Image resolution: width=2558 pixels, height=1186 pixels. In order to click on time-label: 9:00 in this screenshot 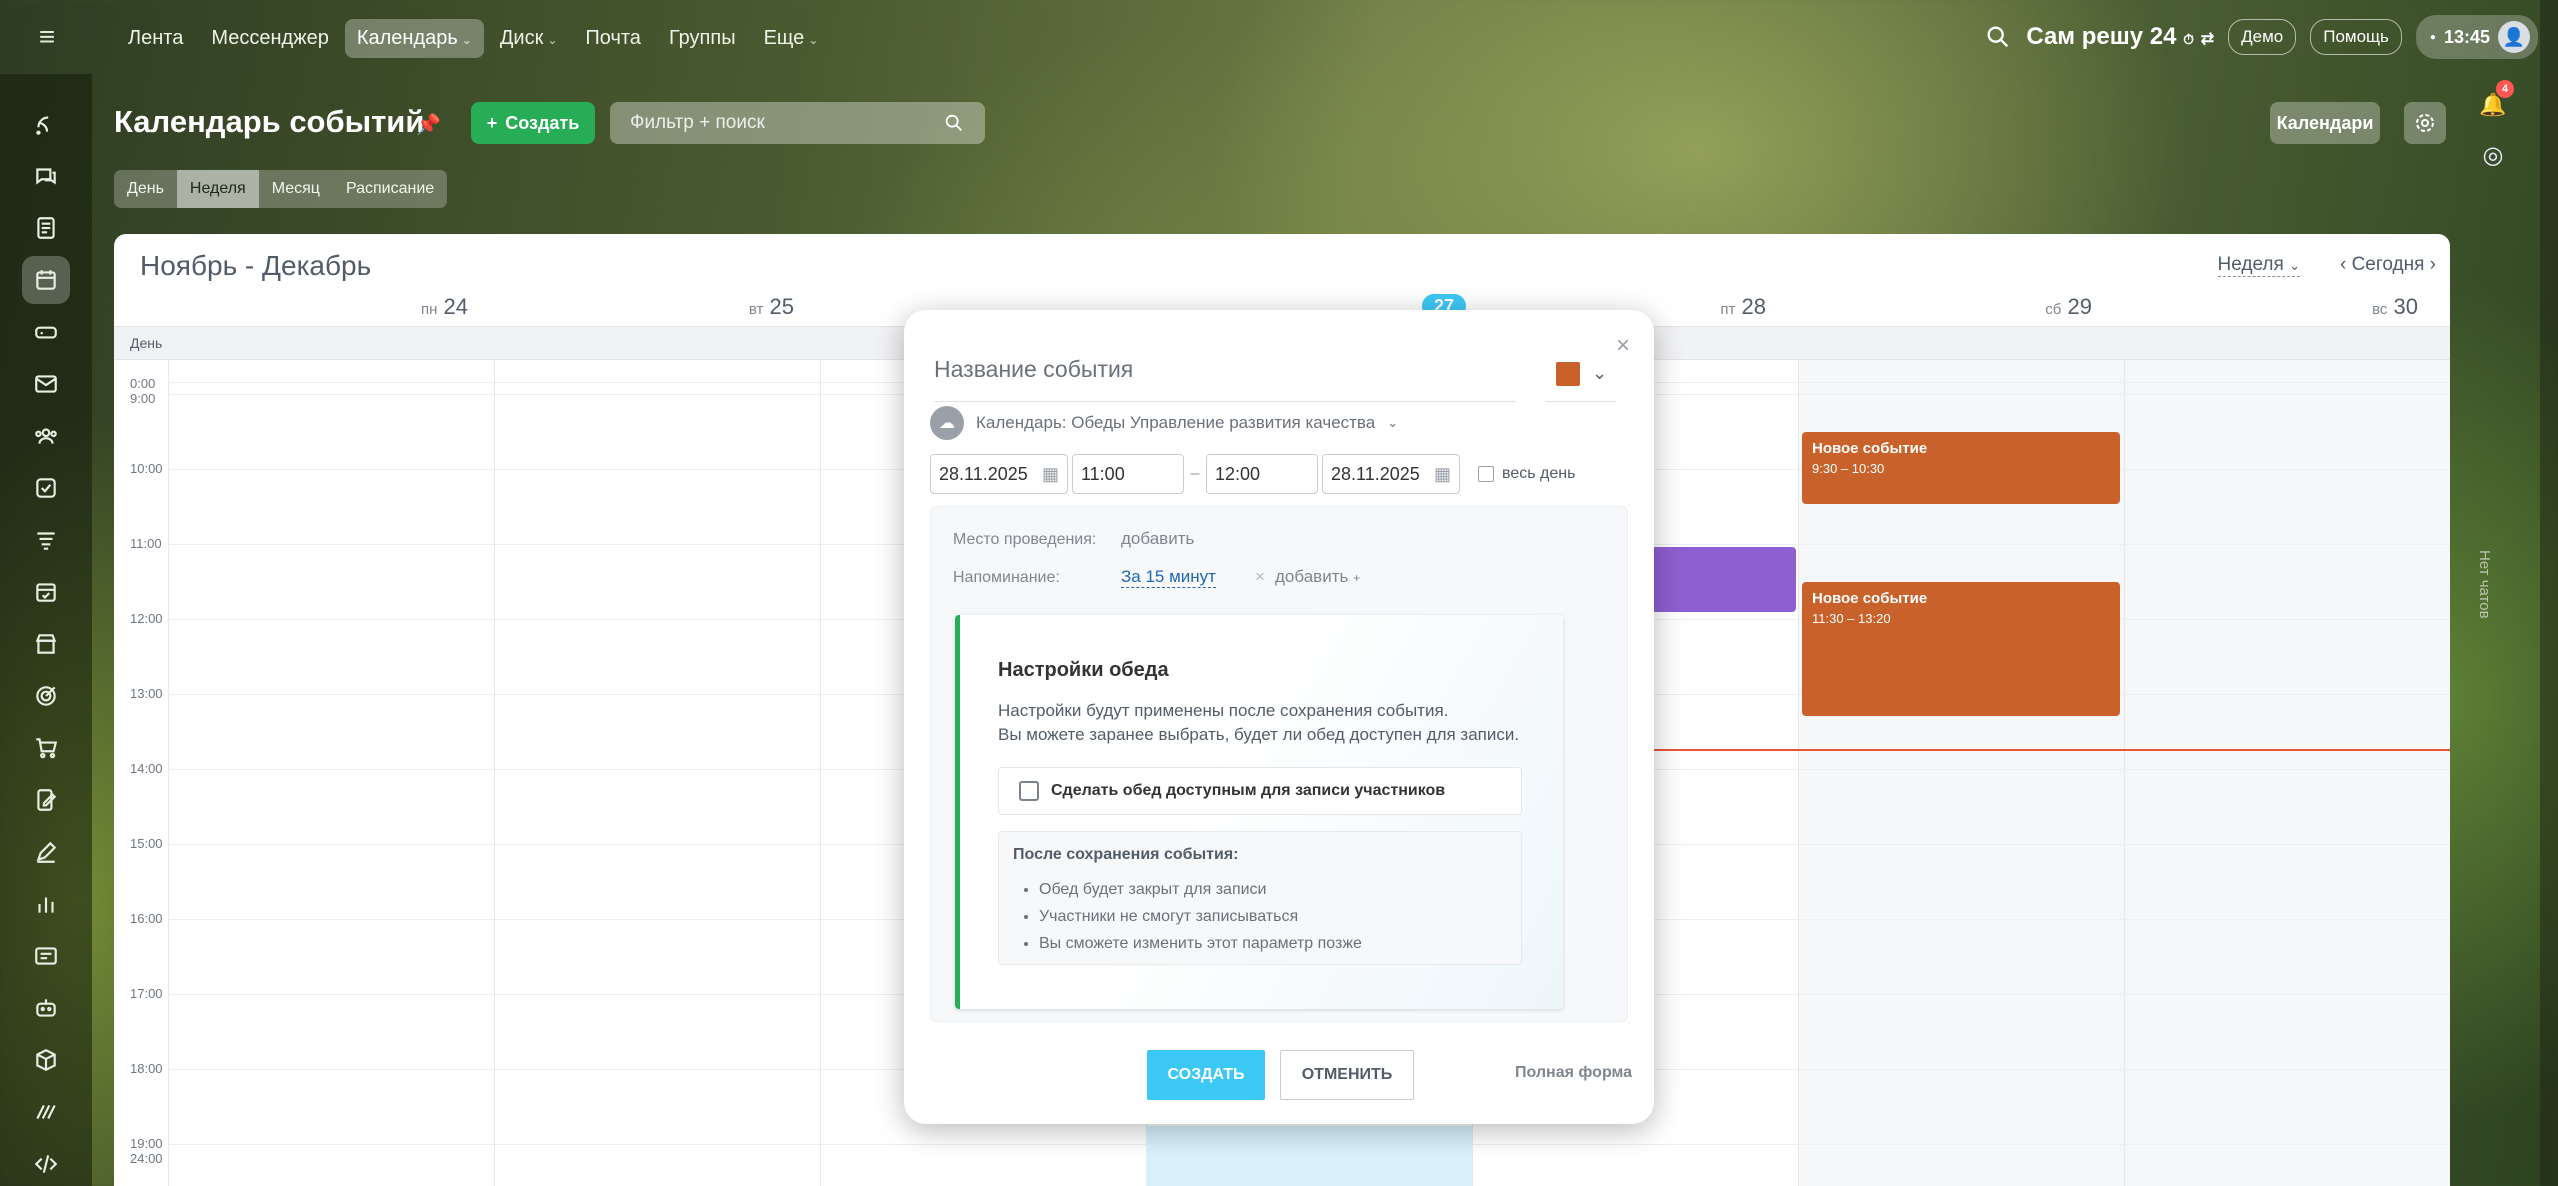, I will do `click(143, 398)`.